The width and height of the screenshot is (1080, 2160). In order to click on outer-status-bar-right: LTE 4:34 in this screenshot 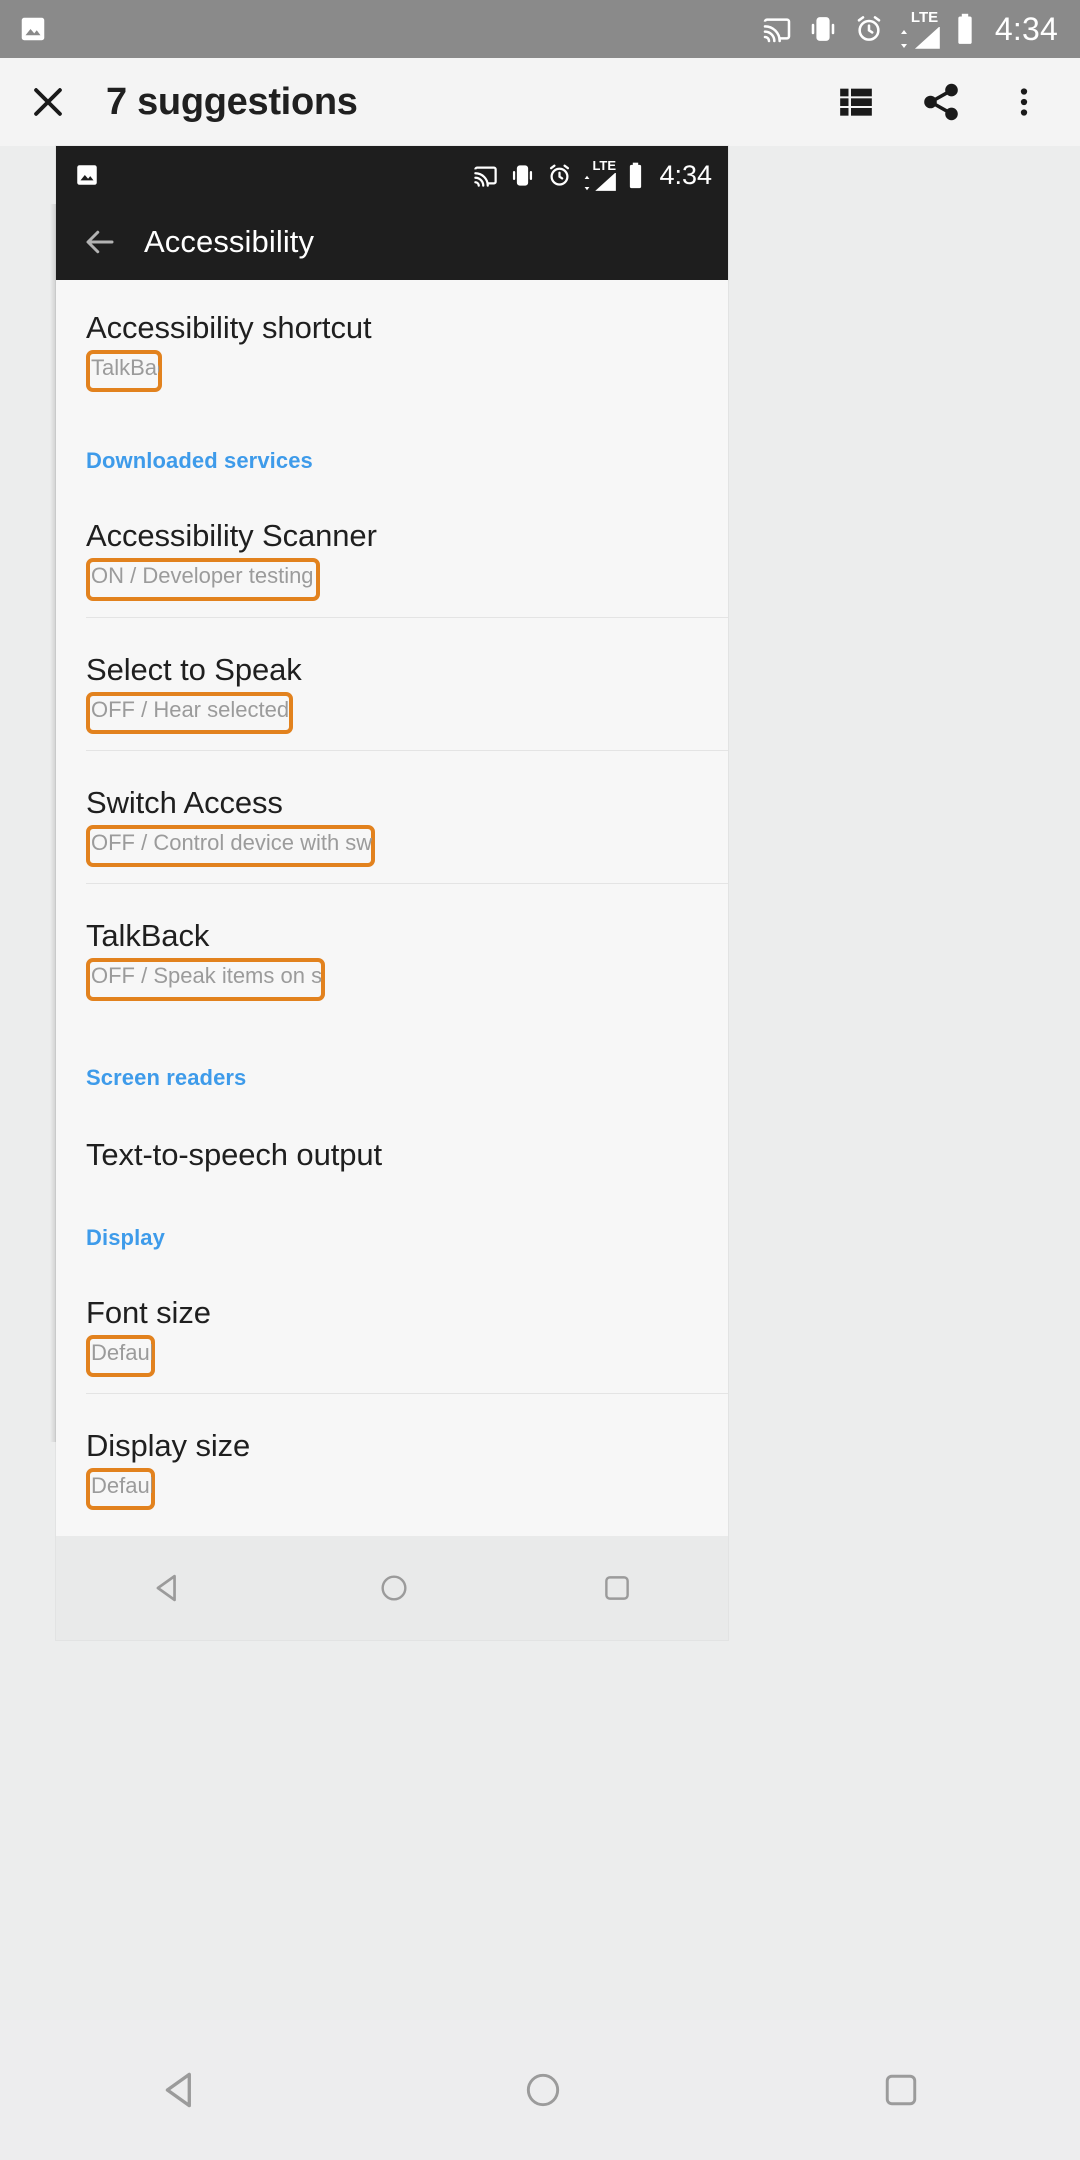, I will do `click(920, 29)`.